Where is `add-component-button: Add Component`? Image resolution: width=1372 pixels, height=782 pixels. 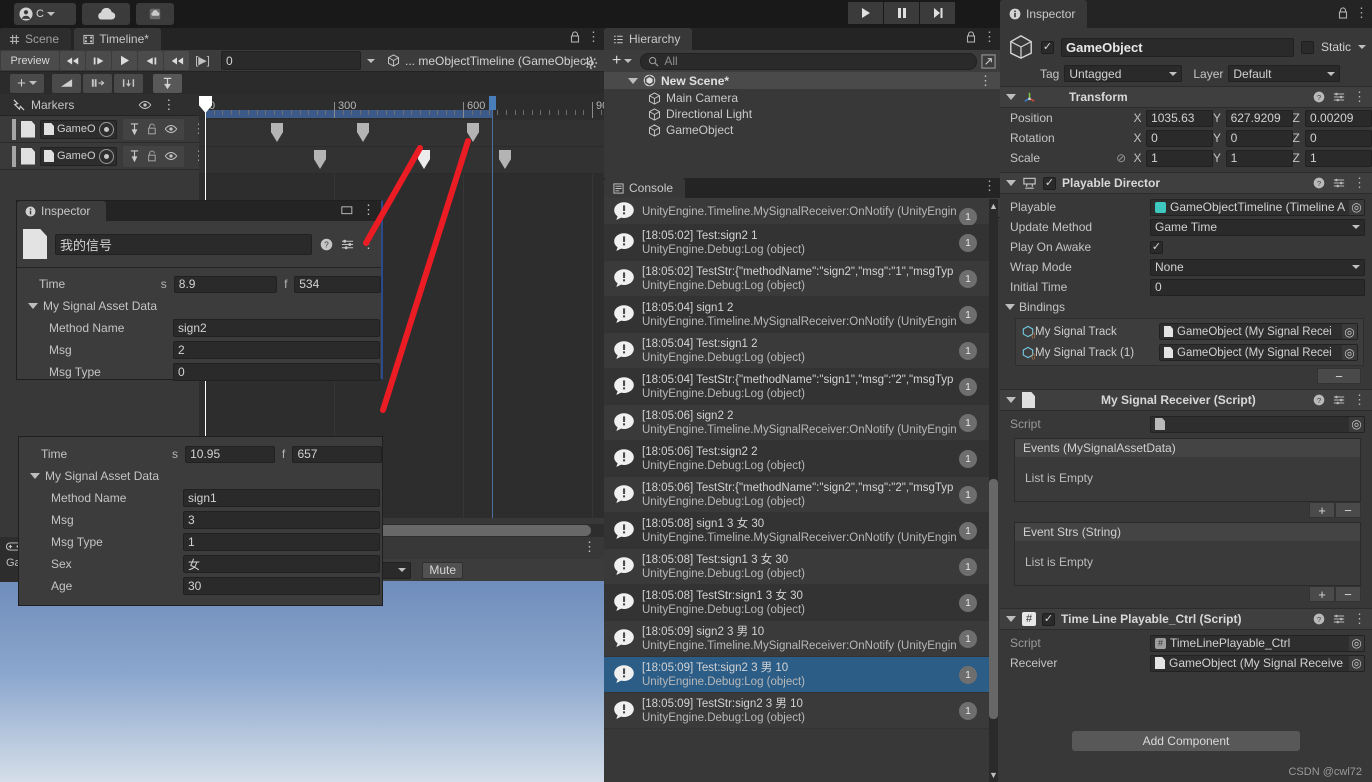 add-component-button: Add Component is located at coordinates (1186, 741).